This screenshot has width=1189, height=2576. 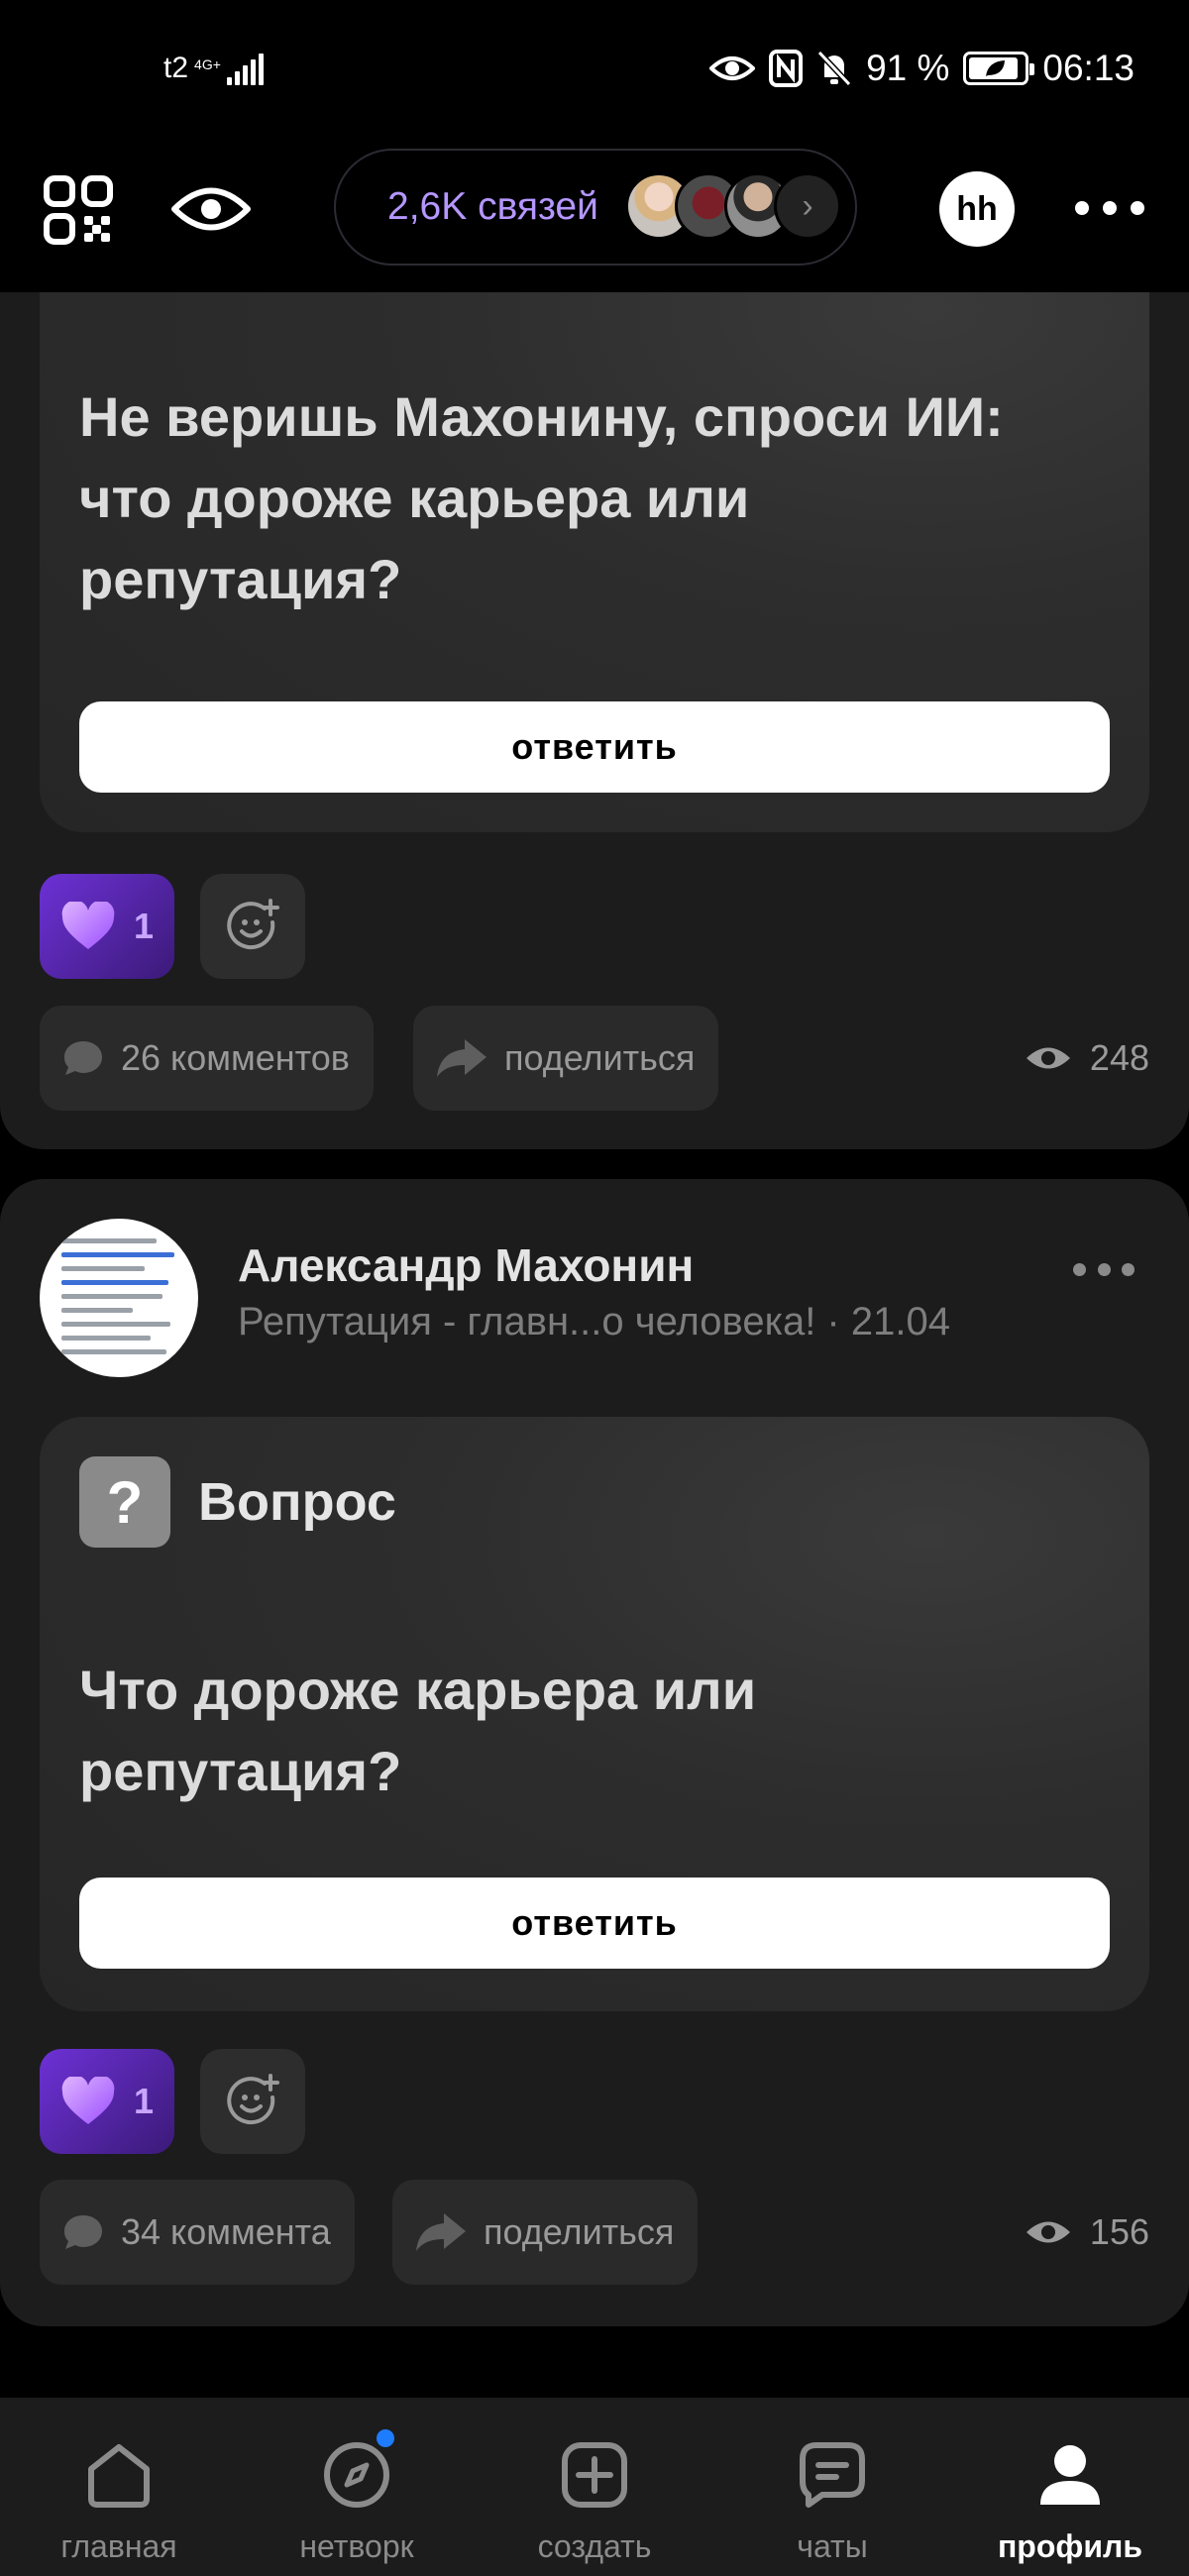 What do you see at coordinates (493, 206) in the screenshot?
I see `connections-count: 2,6K связей` at bounding box center [493, 206].